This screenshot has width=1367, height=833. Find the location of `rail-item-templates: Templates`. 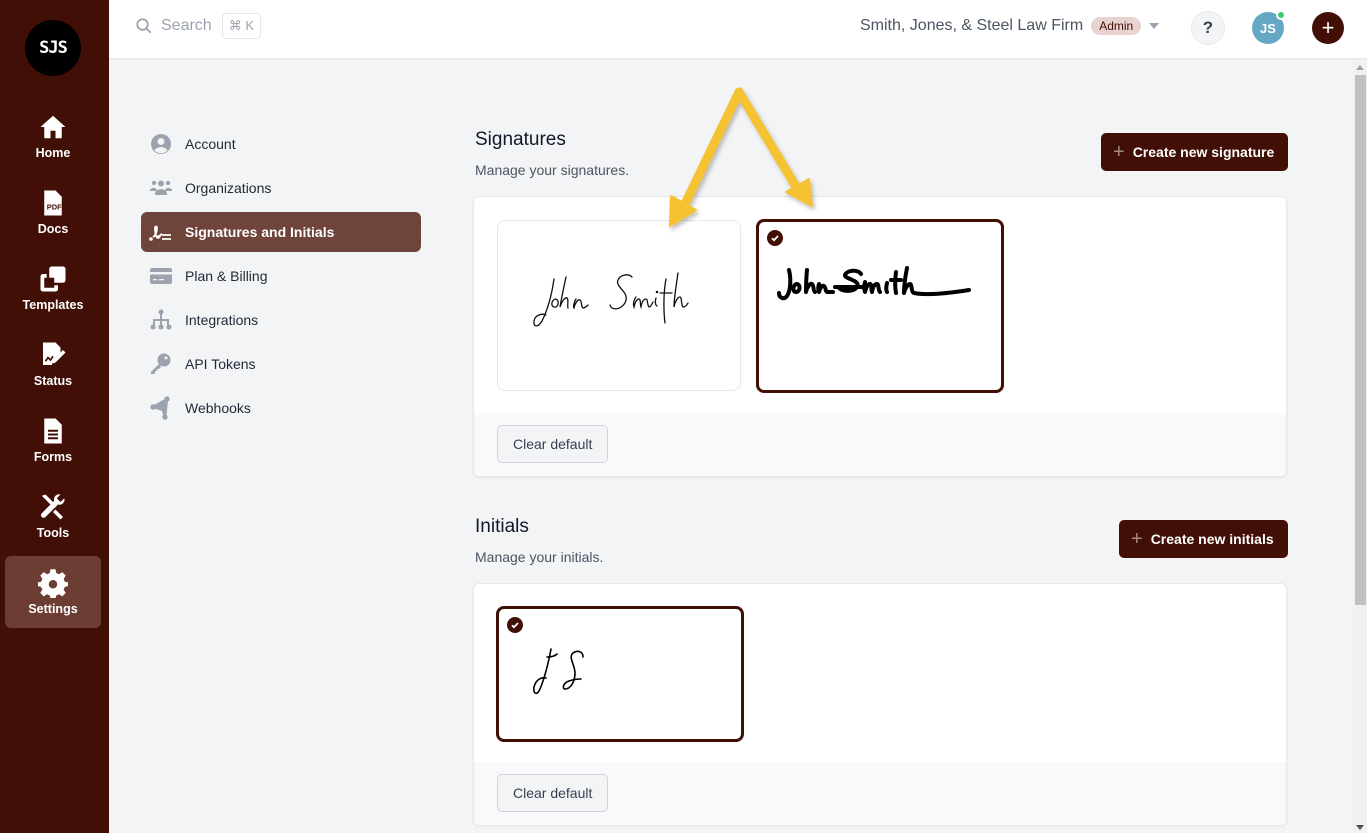

rail-item-templates: Templates is located at coordinates (53, 288).